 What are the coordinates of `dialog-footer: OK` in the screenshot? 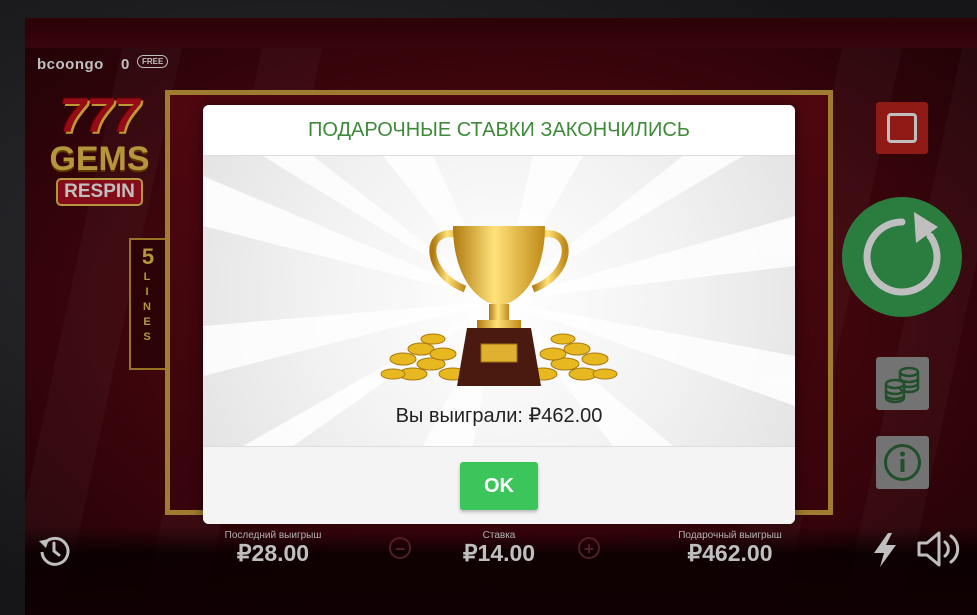 It's located at (499, 485).